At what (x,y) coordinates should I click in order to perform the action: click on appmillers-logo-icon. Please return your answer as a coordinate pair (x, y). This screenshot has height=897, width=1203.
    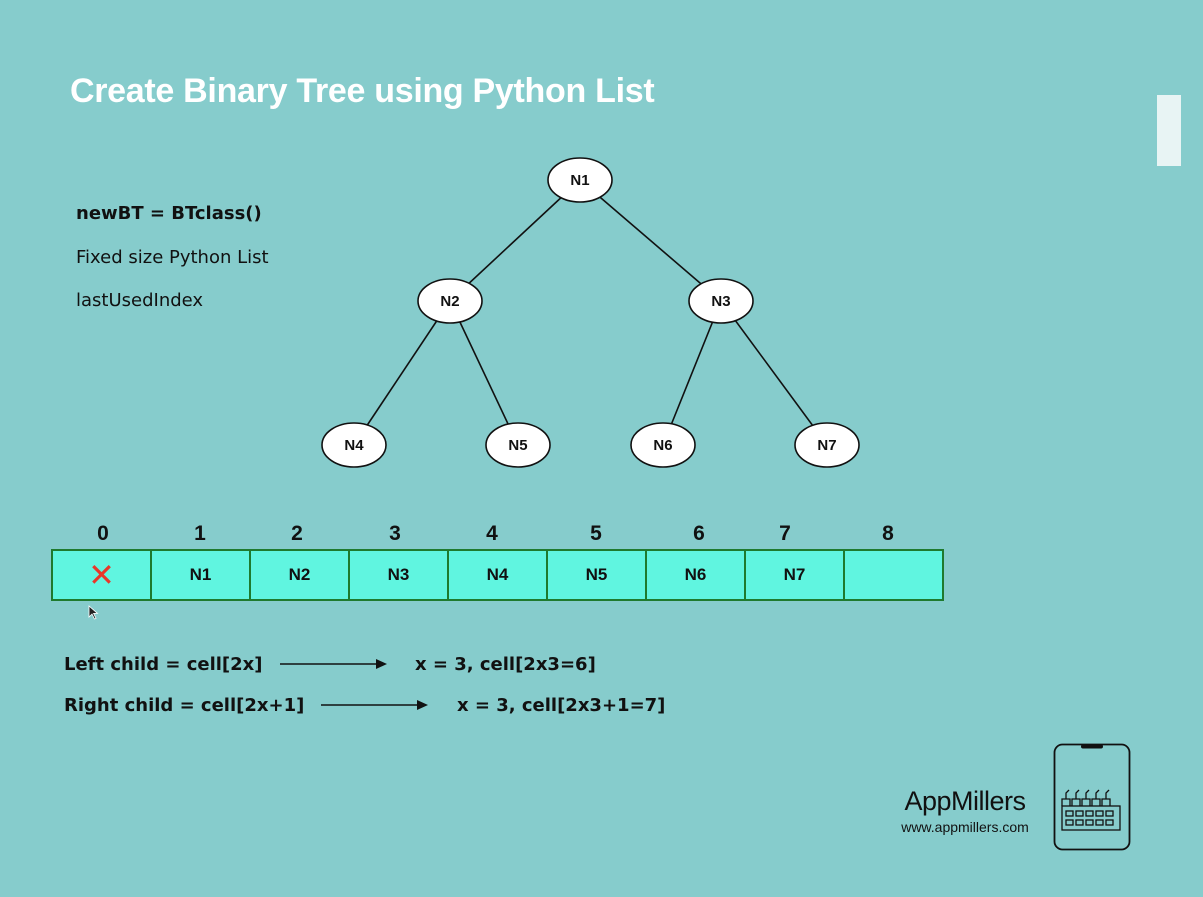
    Looking at the image, I should click on (1092, 797).